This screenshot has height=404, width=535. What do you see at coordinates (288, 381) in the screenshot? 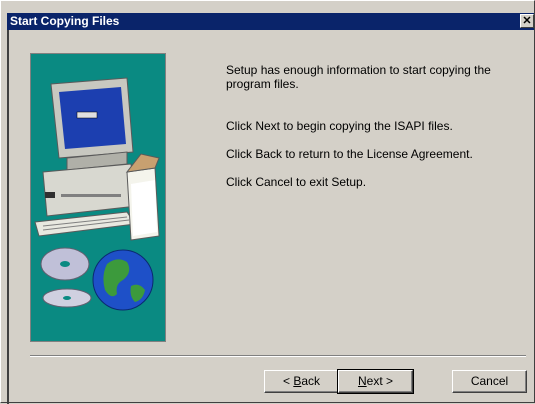
I see `back-button-prefix: <` at bounding box center [288, 381].